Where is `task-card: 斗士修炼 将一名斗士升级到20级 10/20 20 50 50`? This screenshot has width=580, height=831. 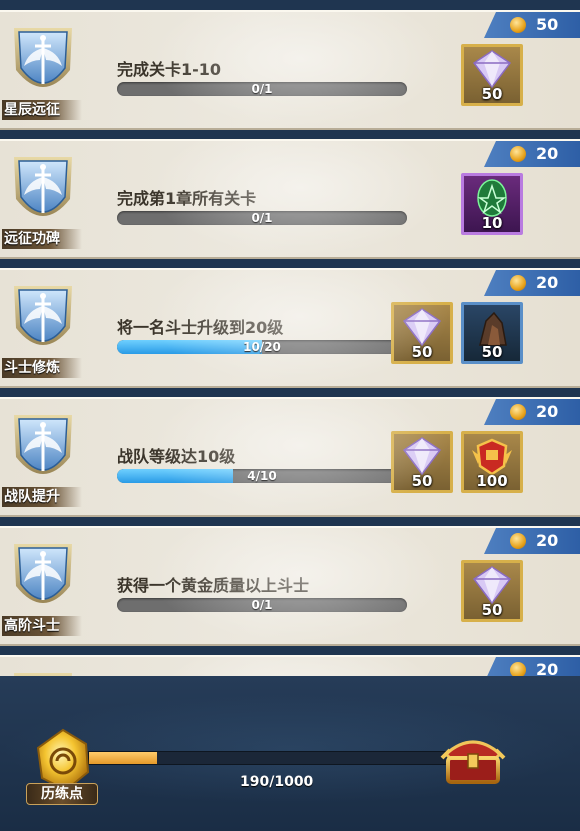
task-card: 斗士修炼 将一名斗士升级到20级 10/20 20 50 50 is located at coordinates (290, 328).